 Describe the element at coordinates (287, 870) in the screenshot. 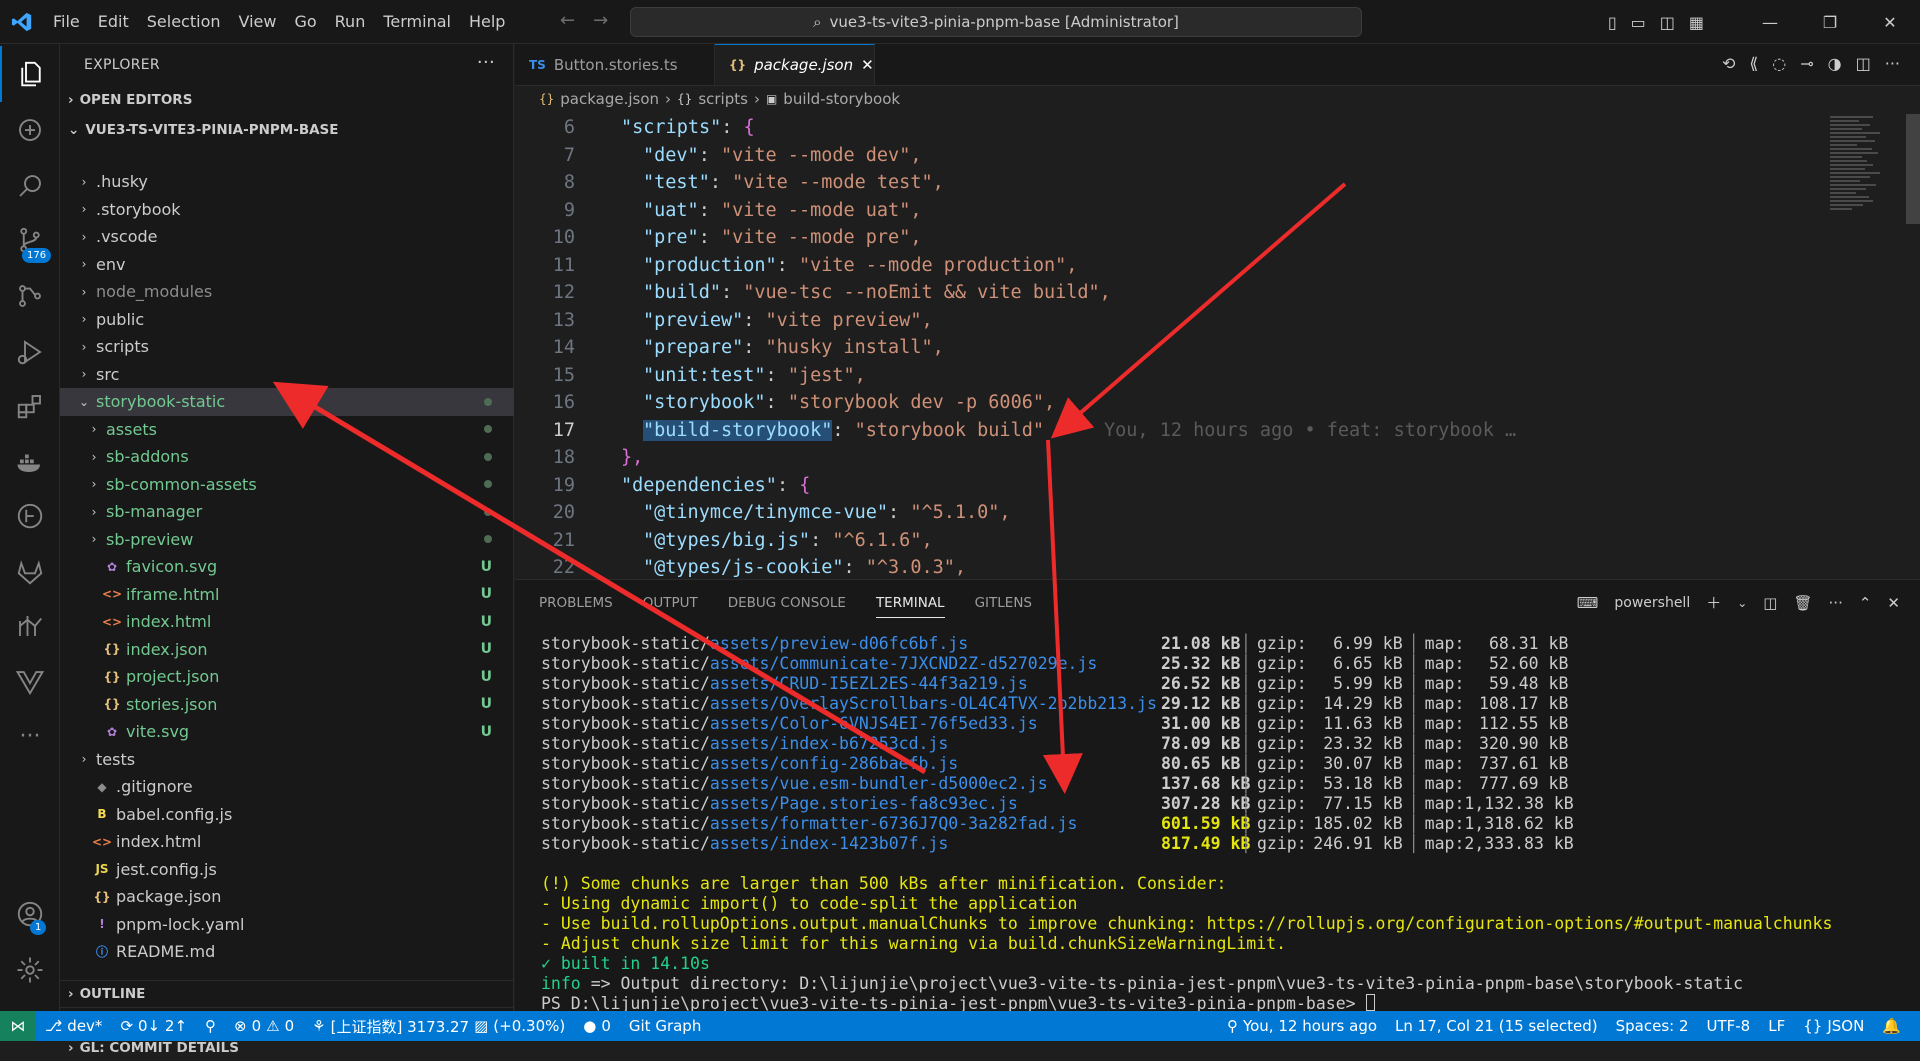

I see `file-item: JS jest.config.js` at that location.